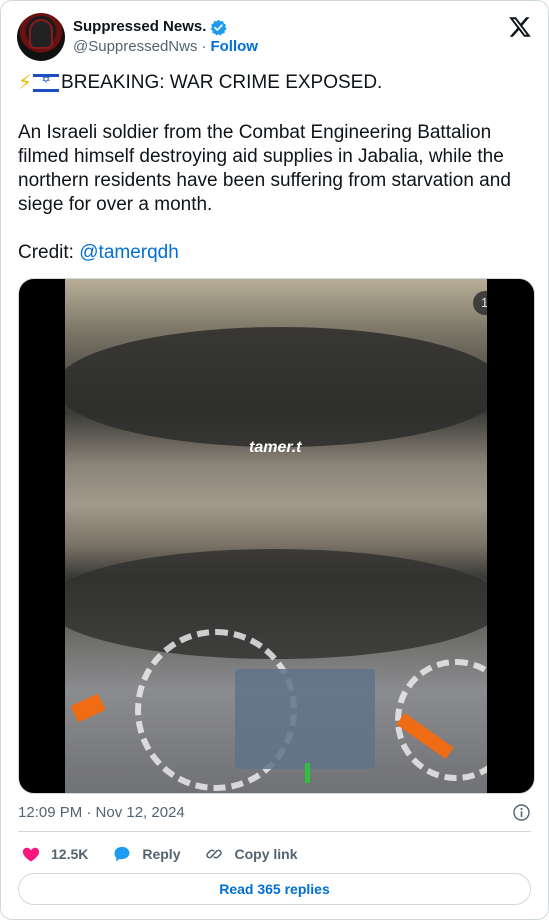 The width and height of the screenshot is (549, 920). Describe the element at coordinates (305, 719) in the screenshot. I see `dashboard-display` at that location.